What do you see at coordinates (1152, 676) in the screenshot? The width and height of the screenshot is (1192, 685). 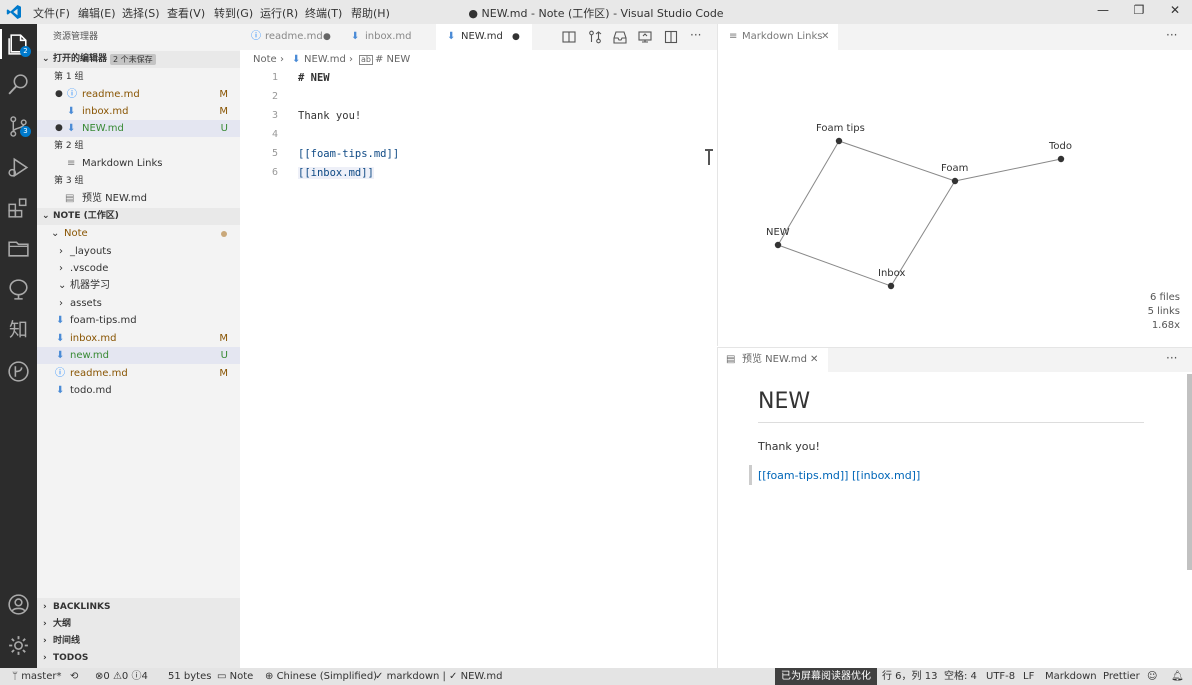 I see `feedback-icon: ☺` at bounding box center [1152, 676].